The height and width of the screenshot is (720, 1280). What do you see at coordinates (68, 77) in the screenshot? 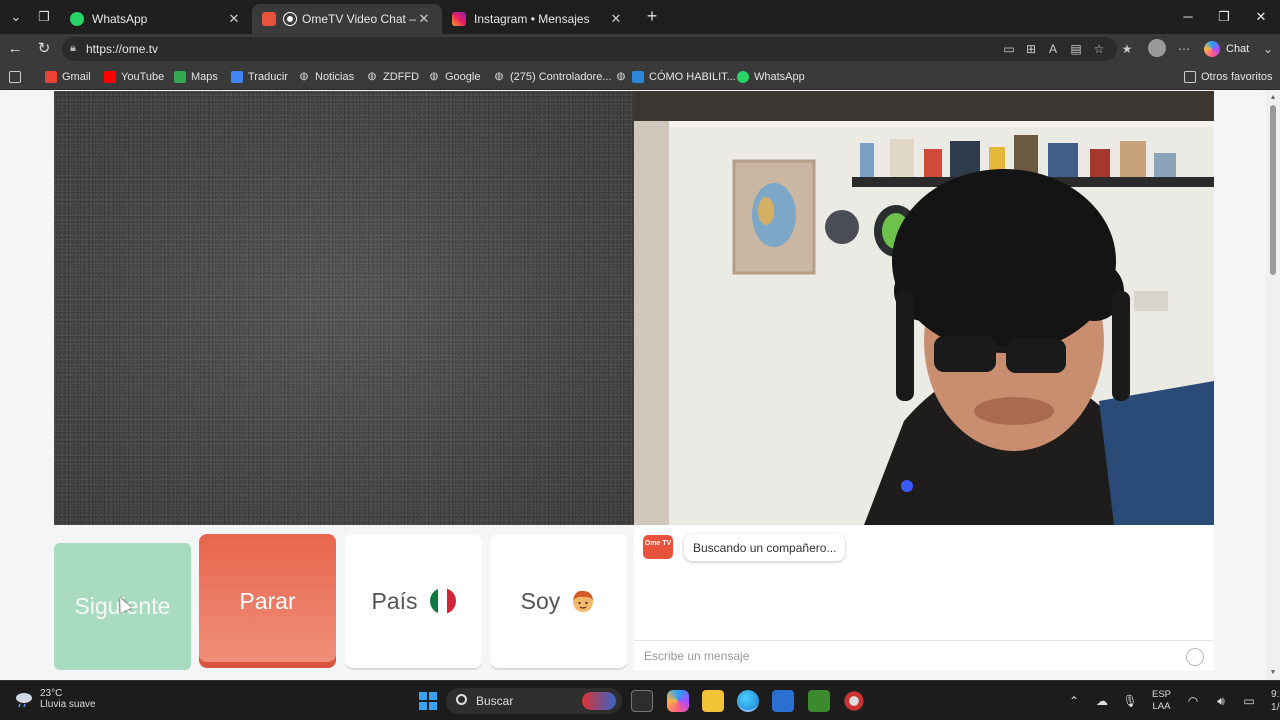
I see `bookmark-gmail: Gmail` at bounding box center [68, 77].